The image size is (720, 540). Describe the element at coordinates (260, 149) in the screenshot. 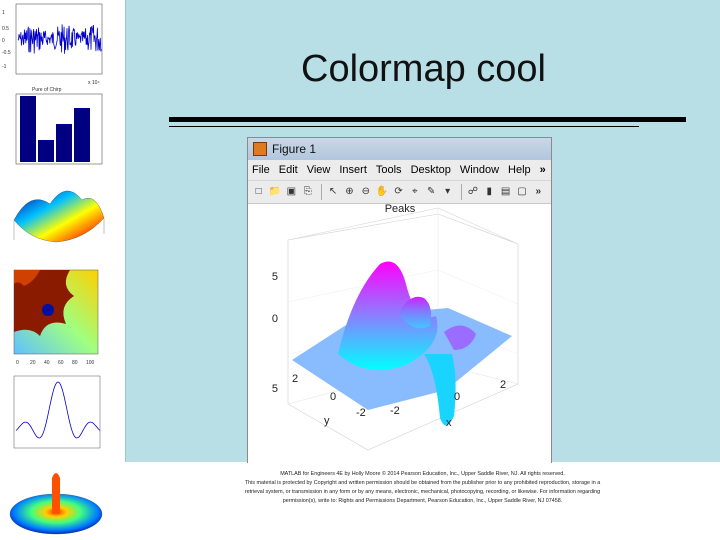

I see `matlab-figure-icon` at that location.